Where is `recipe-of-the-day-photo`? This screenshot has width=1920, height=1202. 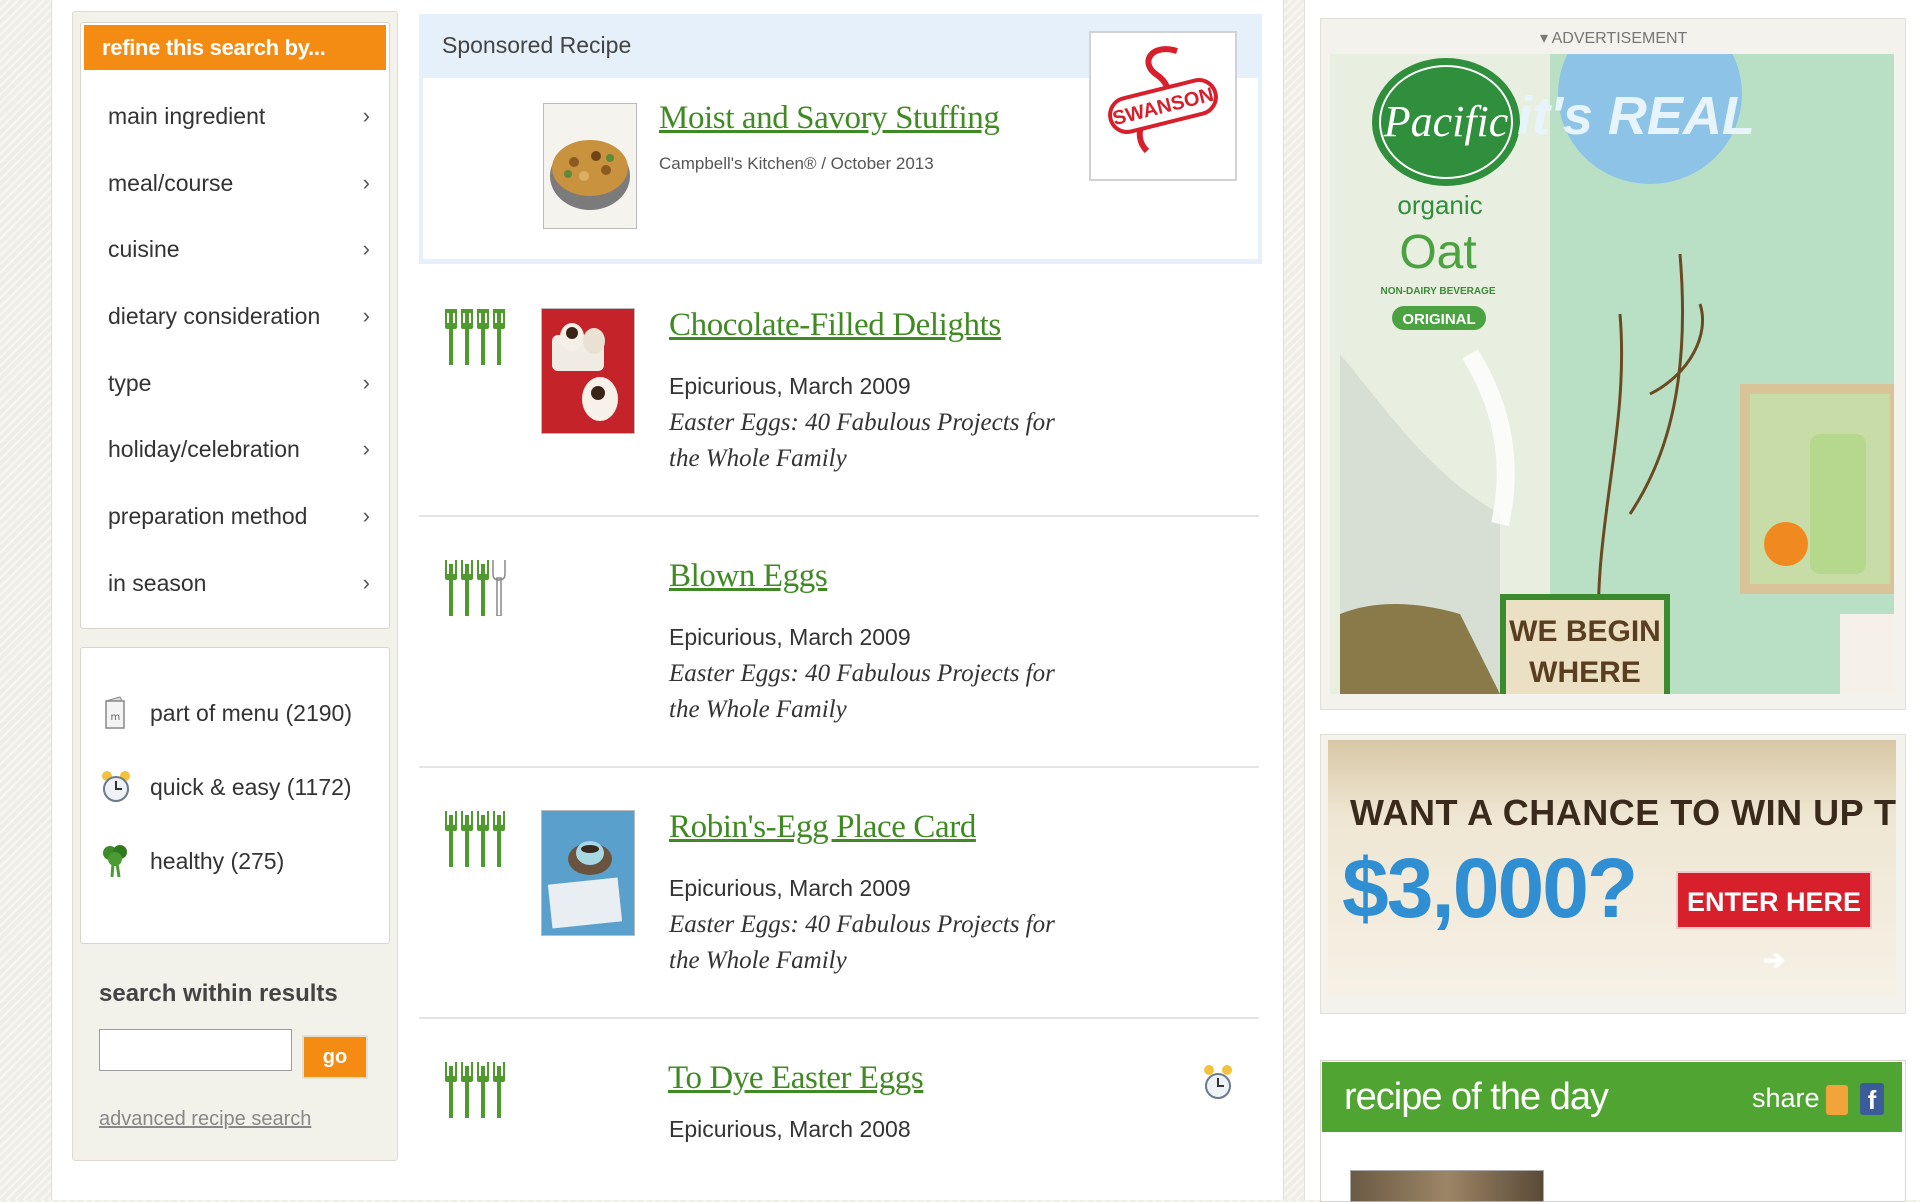 recipe-of-the-day-photo is located at coordinates (1447, 1186).